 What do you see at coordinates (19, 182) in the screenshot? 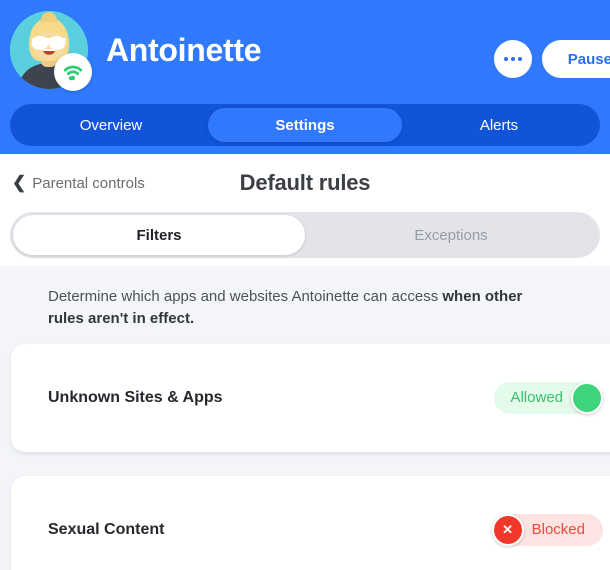
I see `chevron-left-icon: ❮` at bounding box center [19, 182].